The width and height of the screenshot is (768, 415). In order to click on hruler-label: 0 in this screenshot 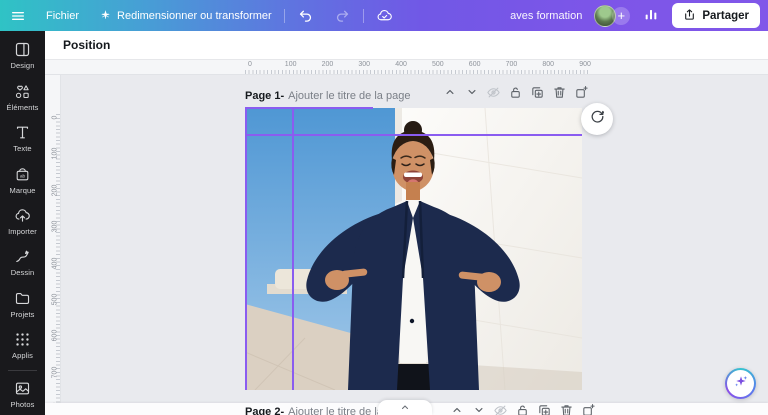, I will do `click(250, 64)`.